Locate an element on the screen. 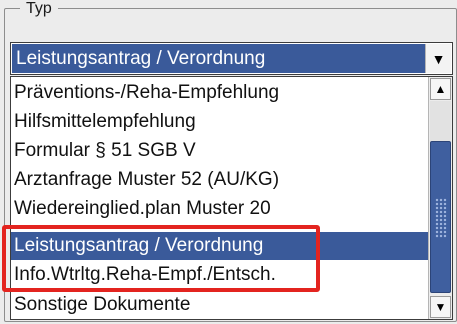  group-title: Typ is located at coordinates (39, 9).